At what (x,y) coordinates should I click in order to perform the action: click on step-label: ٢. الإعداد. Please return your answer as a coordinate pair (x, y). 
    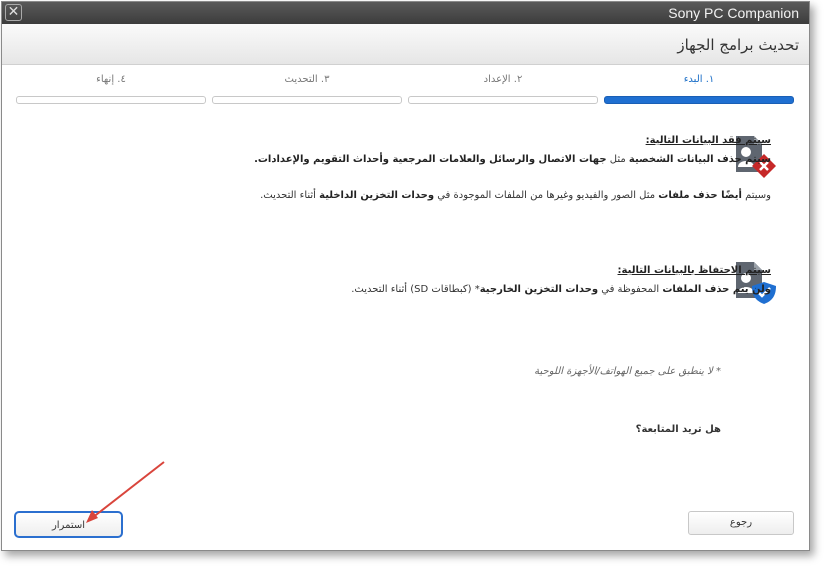
    Looking at the image, I should click on (503, 79).